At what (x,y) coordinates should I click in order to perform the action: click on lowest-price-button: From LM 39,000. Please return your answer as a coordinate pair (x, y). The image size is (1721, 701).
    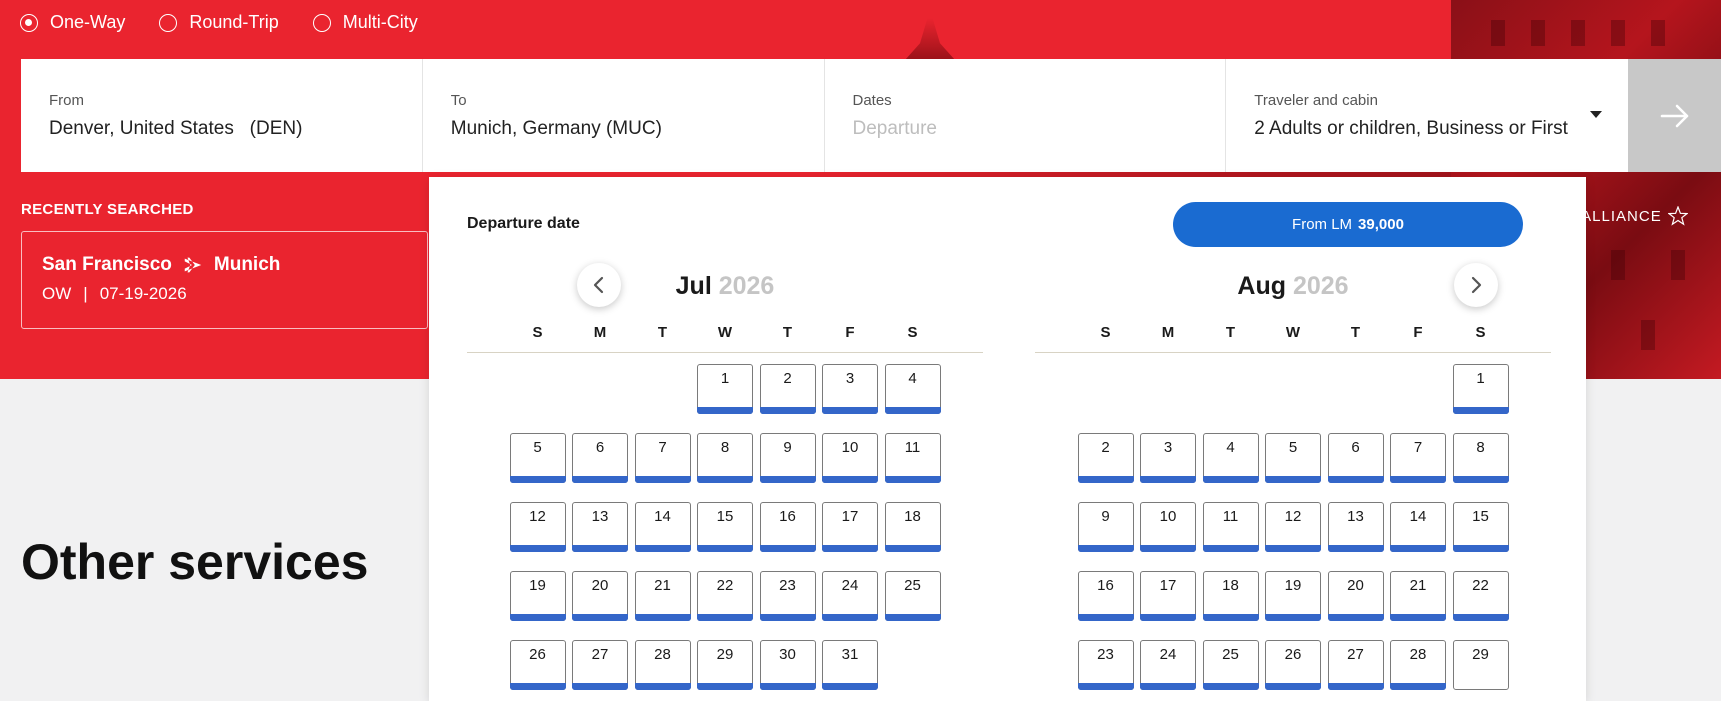
    Looking at the image, I should click on (1348, 224).